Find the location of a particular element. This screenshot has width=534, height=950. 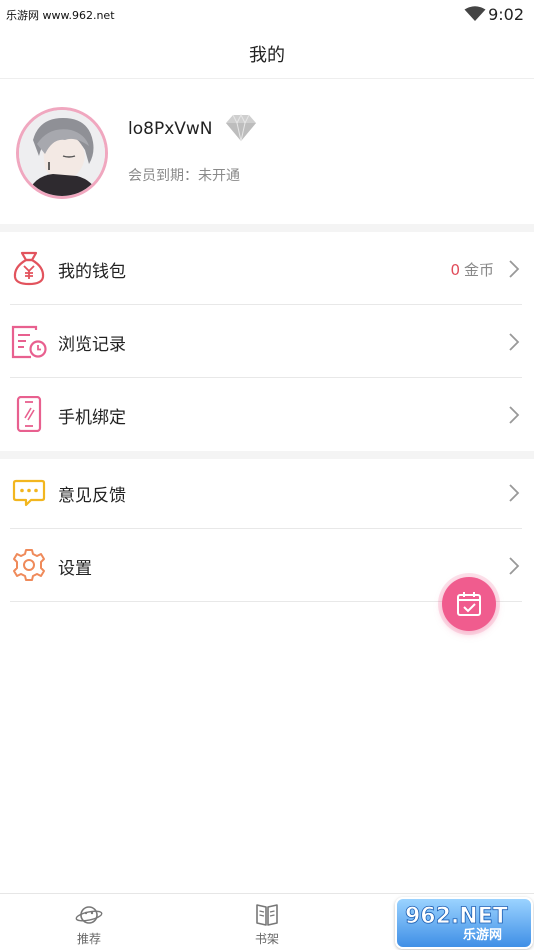

menu-label-phone: 手机绑定 is located at coordinates (92, 418).